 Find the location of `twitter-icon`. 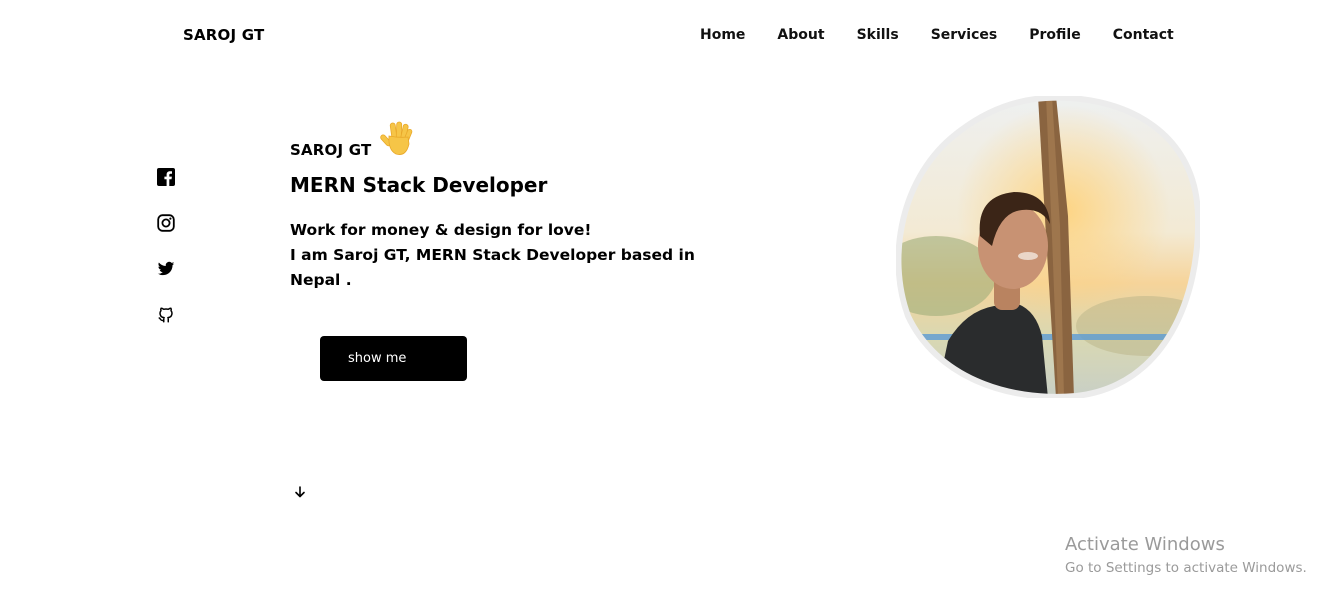

twitter-icon is located at coordinates (166, 269).